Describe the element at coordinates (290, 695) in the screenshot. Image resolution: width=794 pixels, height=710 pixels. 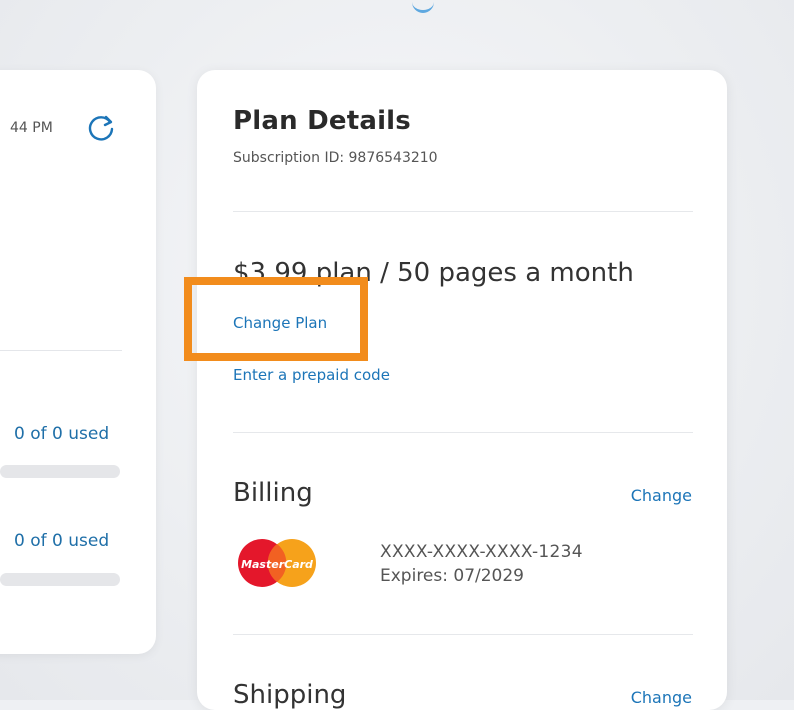
I see `shipping-title: Shipping` at that location.